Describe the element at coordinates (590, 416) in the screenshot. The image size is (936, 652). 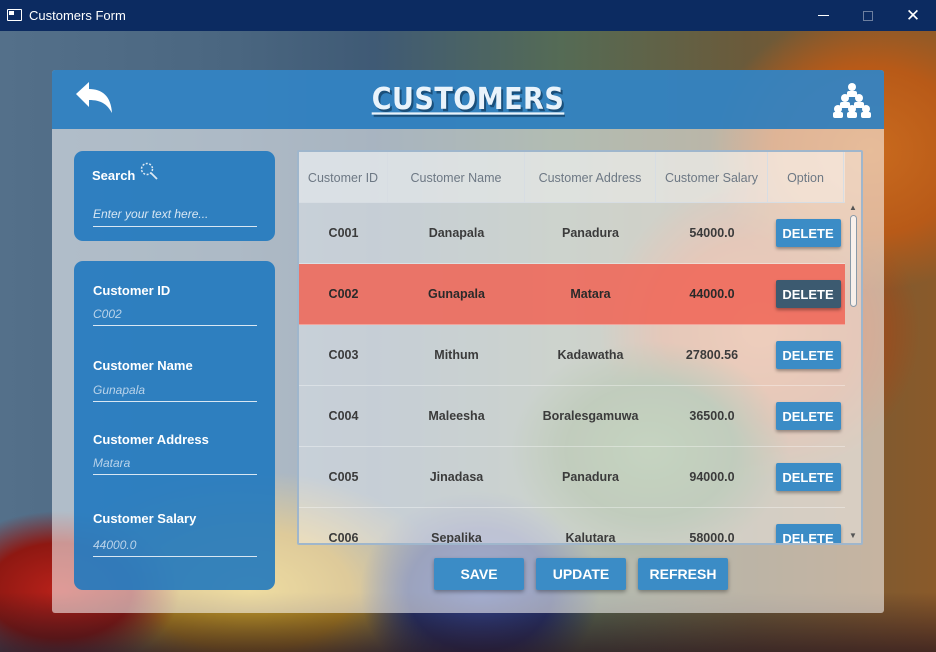
I see `cell-customer-address: Boralesgamuwa` at that location.